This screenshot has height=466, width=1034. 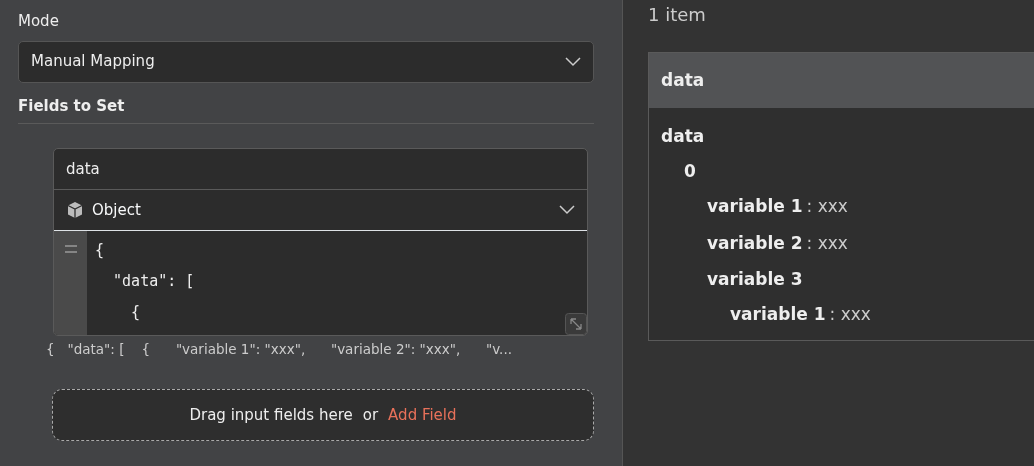 I want to click on section-title: Fields to Set, so click(x=306, y=109).